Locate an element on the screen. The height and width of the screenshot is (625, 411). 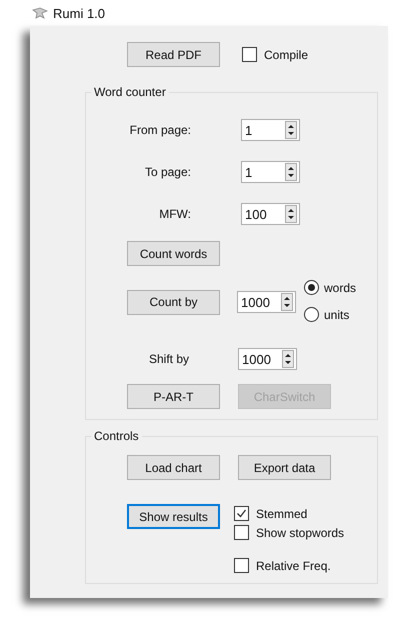
option-checkbox: Show stopwords is located at coordinates (289, 532).